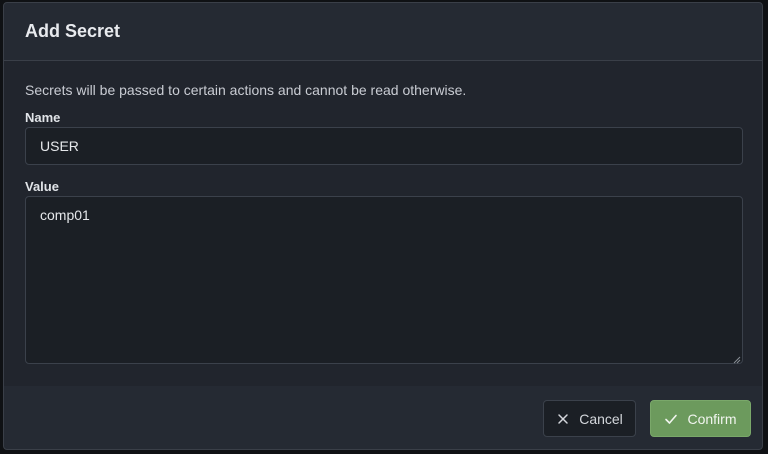  Describe the element at coordinates (563, 418) in the screenshot. I see `x-icon` at that location.